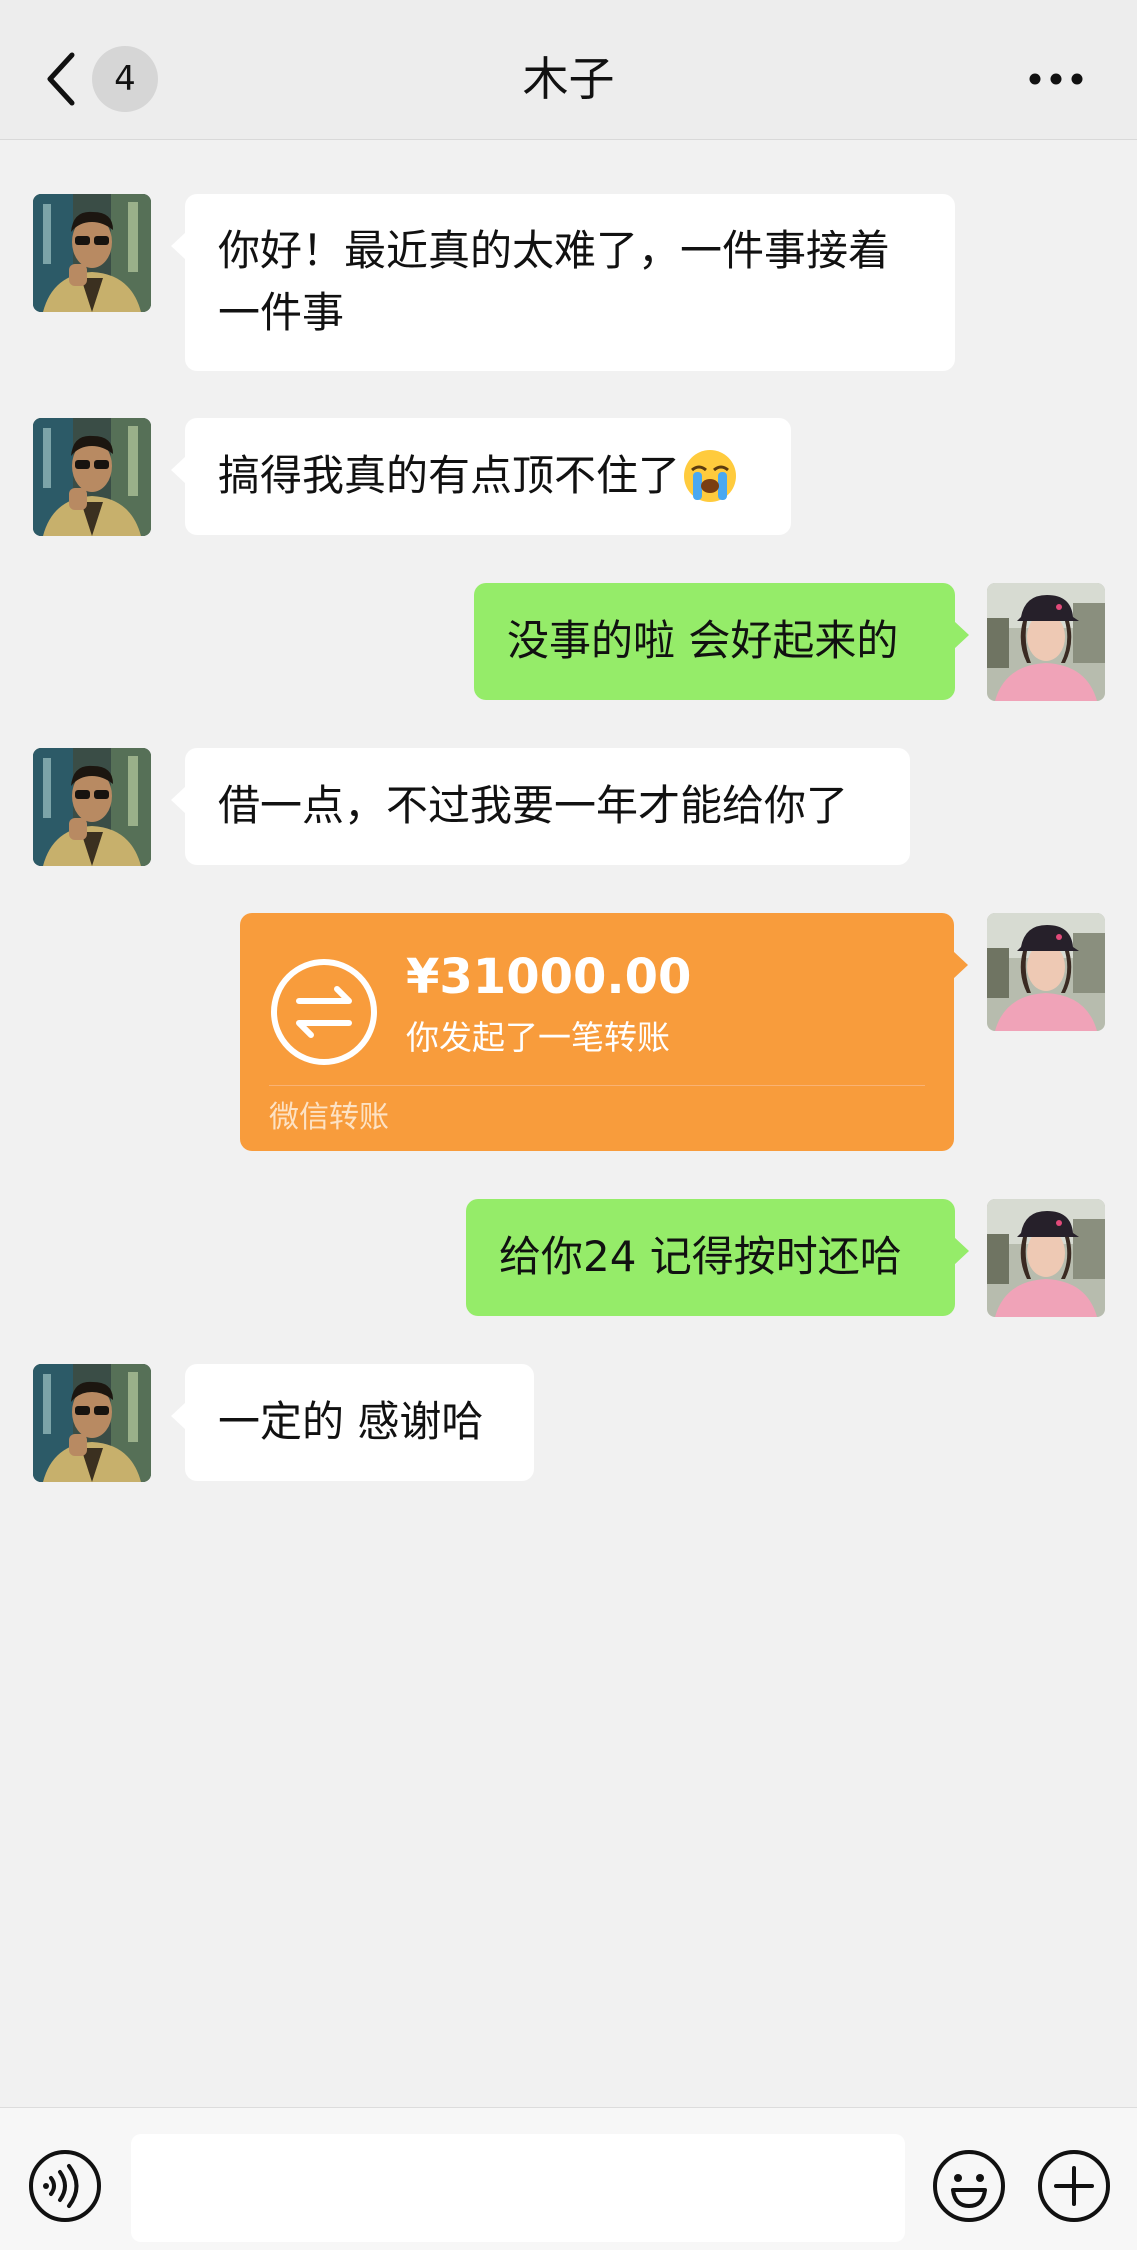 The width and height of the screenshot is (1137, 2250). What do you see at coordinates (969, 2186) in the screenshot?
I see `emoji-icon` at bounding box center [969, 2186].